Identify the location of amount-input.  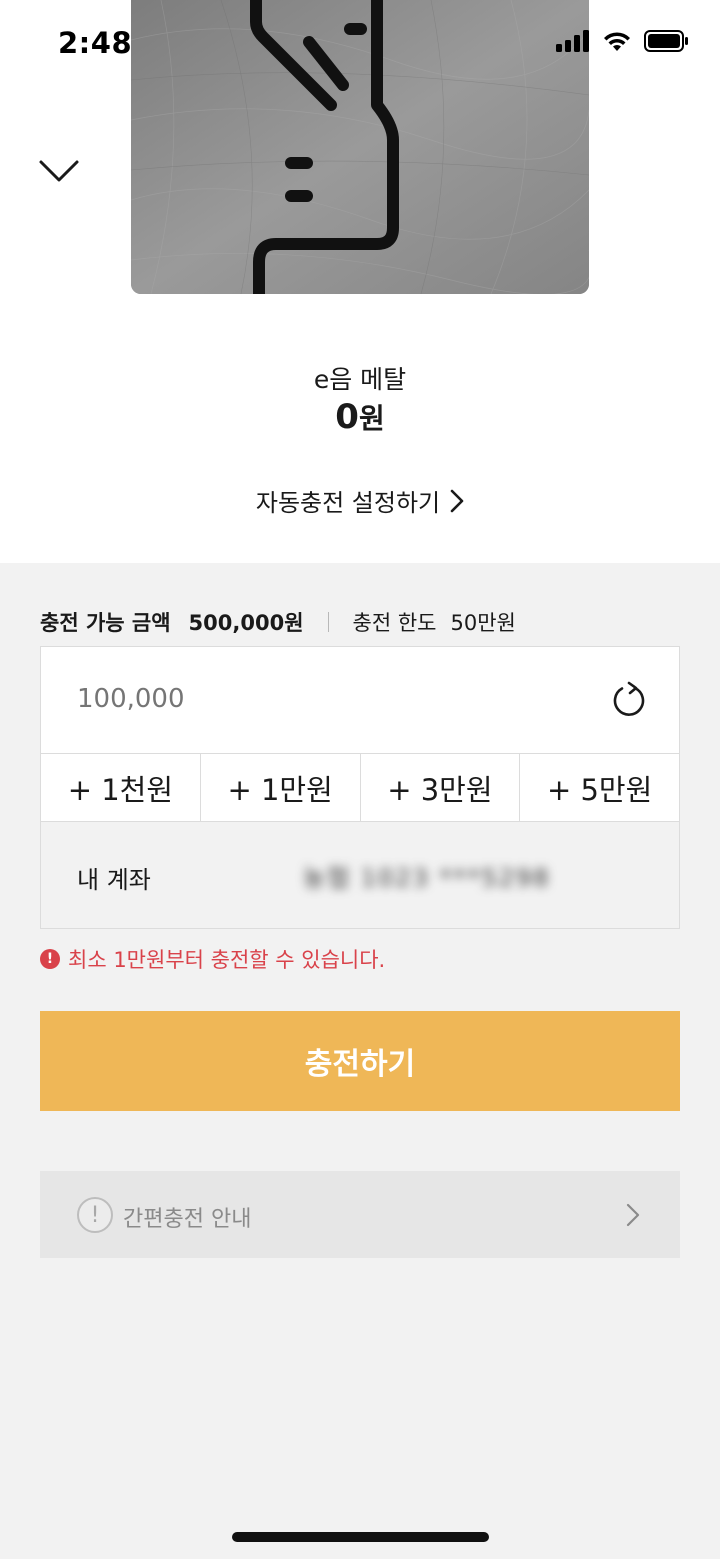
(327, 699).